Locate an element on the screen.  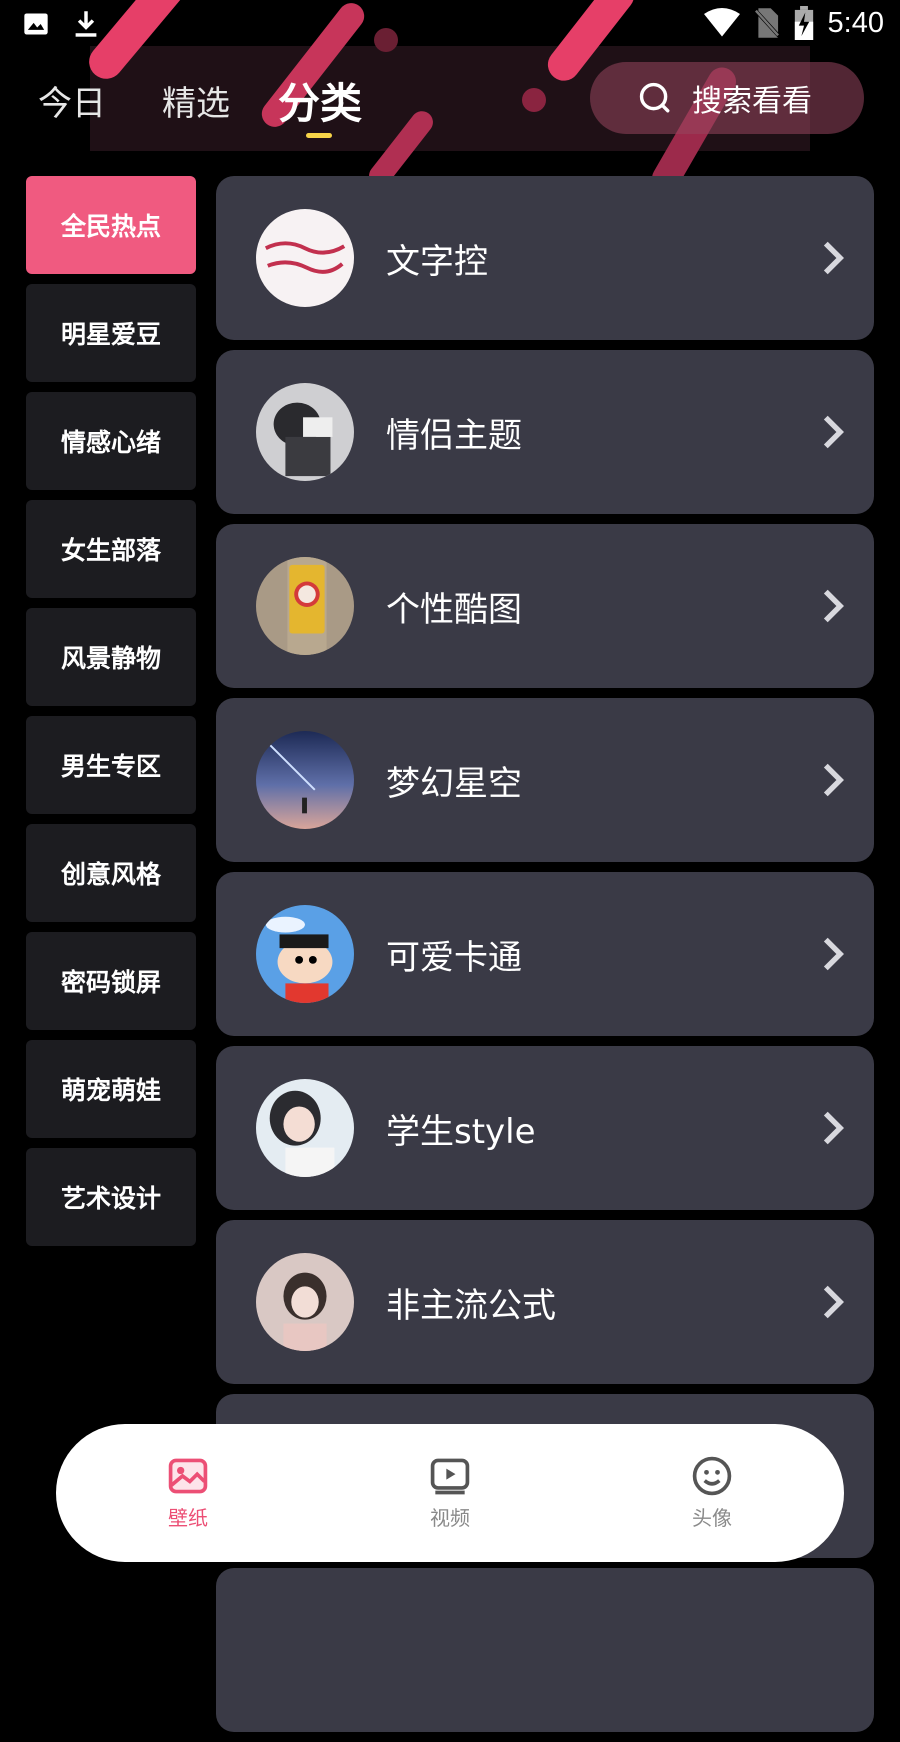
category-card-non-mainstream: 非主流公式 is located at coordinates (545, 1302).